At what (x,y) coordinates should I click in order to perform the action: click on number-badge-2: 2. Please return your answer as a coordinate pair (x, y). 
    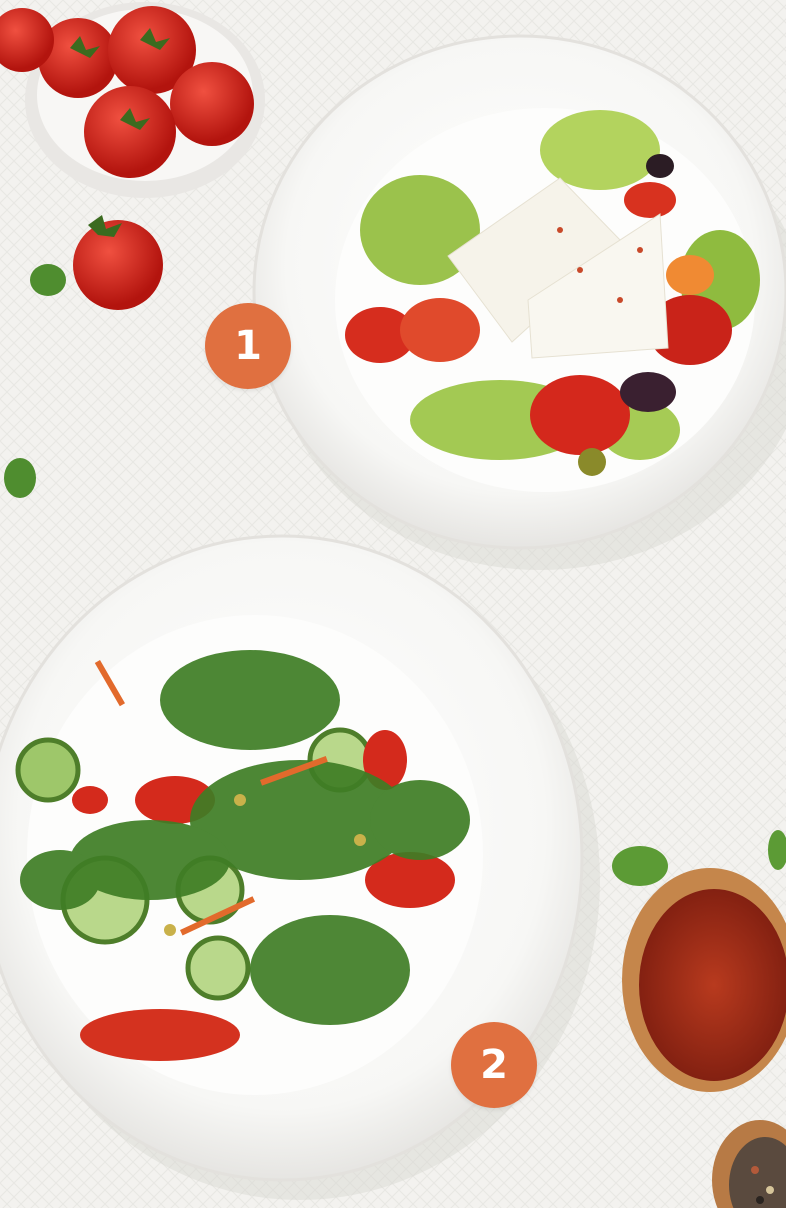
    Looking at the image, I should click on (494, 1065).